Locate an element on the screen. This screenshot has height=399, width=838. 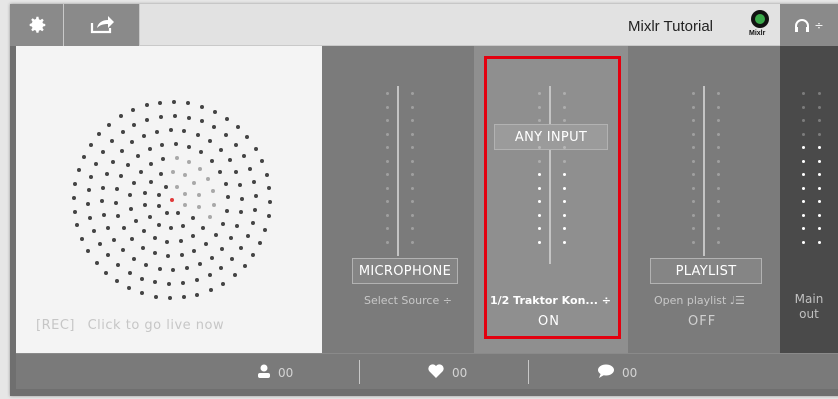
settings-button is located at coordinates (37, 25).